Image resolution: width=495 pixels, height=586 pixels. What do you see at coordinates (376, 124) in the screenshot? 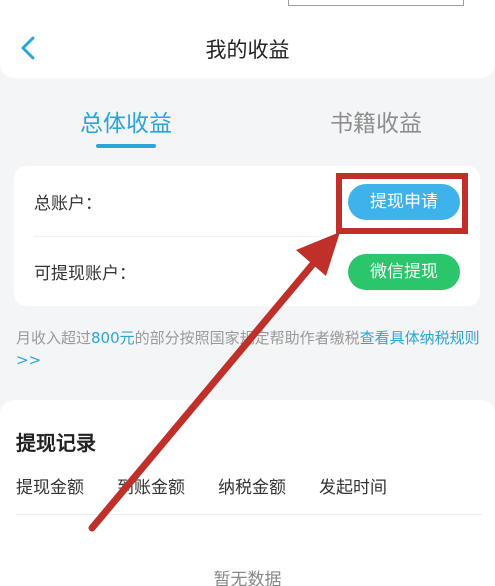
I see `tab-book-earnings: 书籍收益` at bounding box center [376, 124].